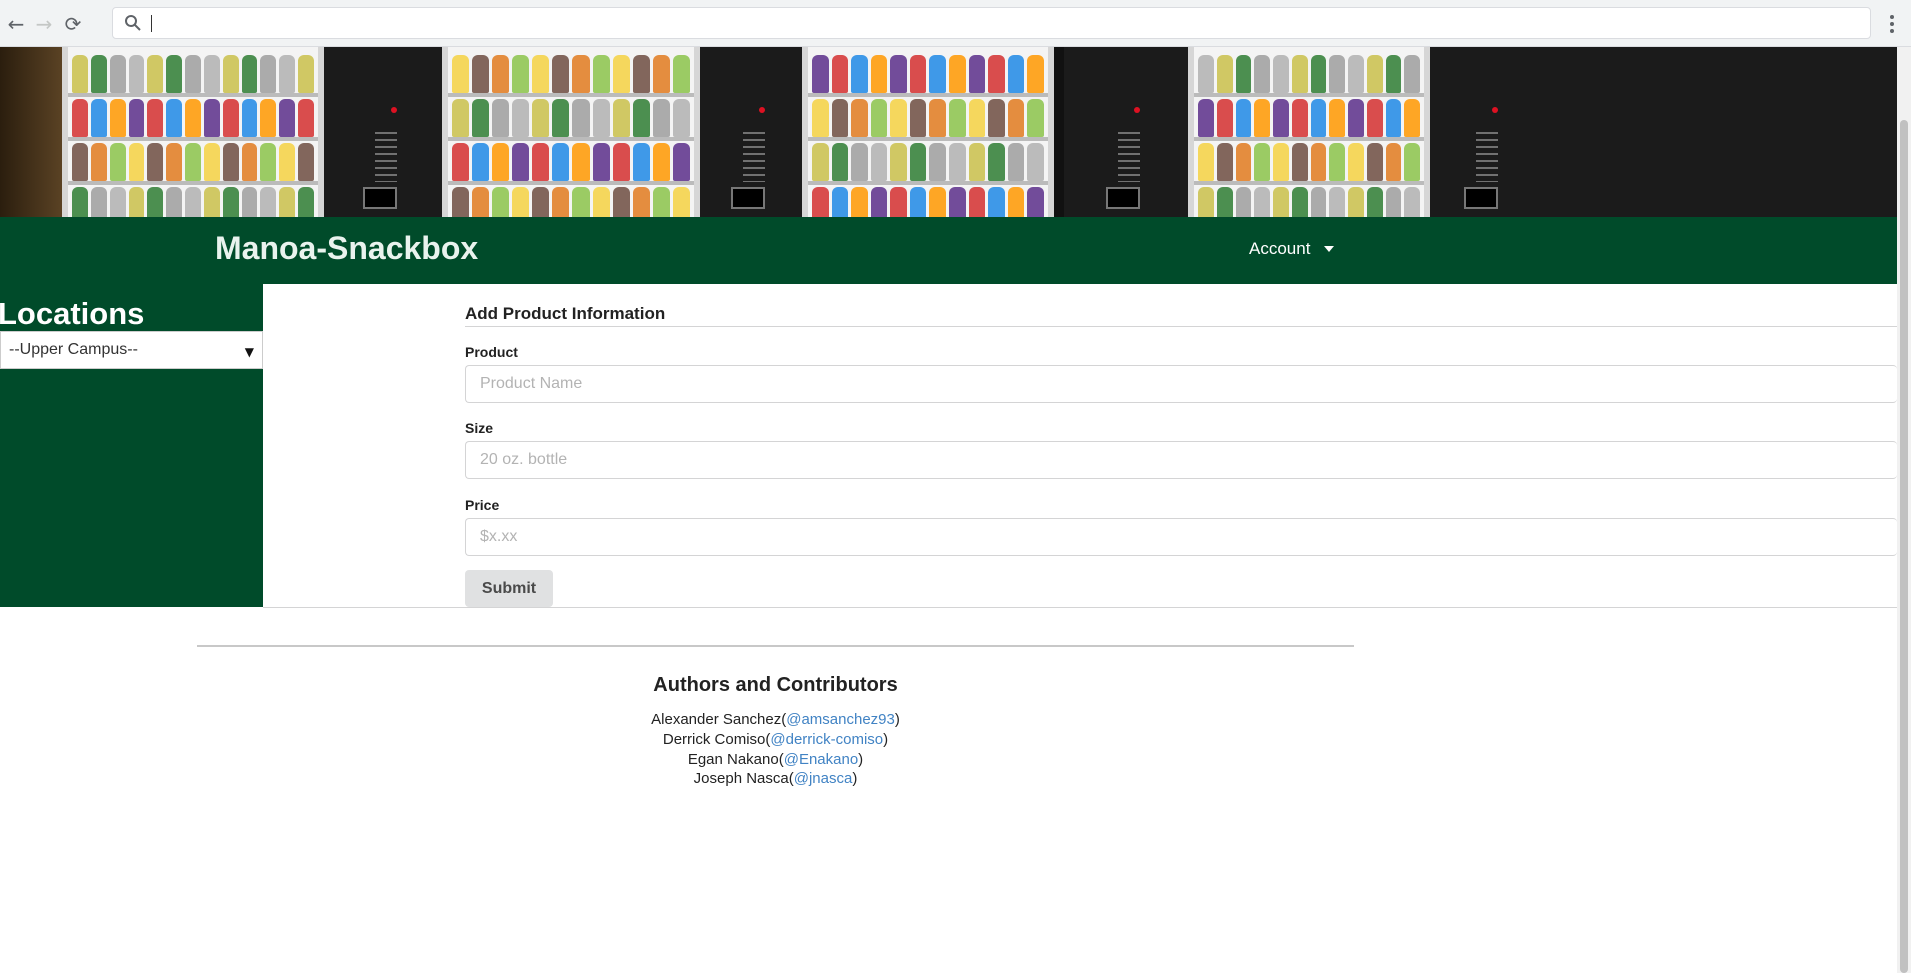 This screenshot has width=1911, height=973. Describe the element at coordinates (1181, 326) in the screenshot. I see `form-title-divider` at that location.